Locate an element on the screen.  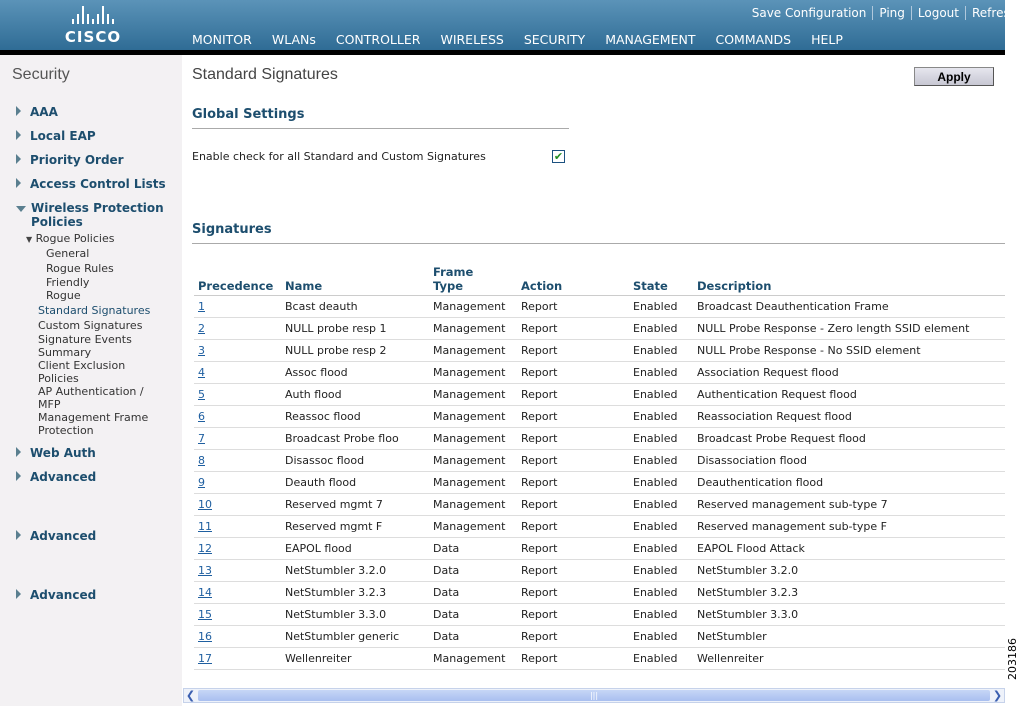
precedence-link: 6 is located at coordinates (201, 416).